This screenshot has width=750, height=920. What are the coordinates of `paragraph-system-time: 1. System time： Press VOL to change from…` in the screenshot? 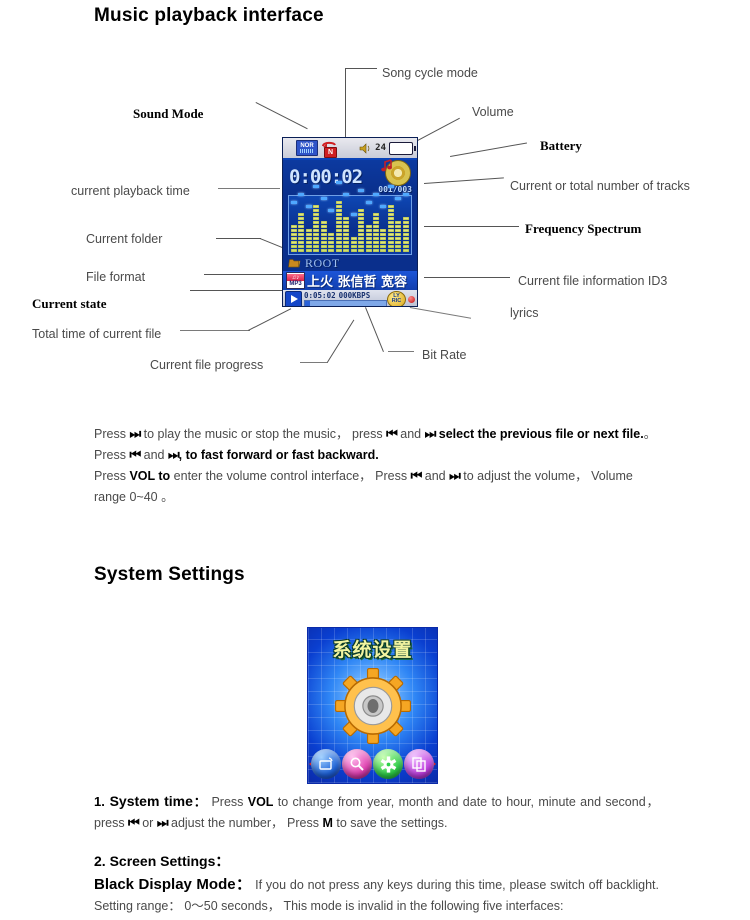 It's located at (376, 812).